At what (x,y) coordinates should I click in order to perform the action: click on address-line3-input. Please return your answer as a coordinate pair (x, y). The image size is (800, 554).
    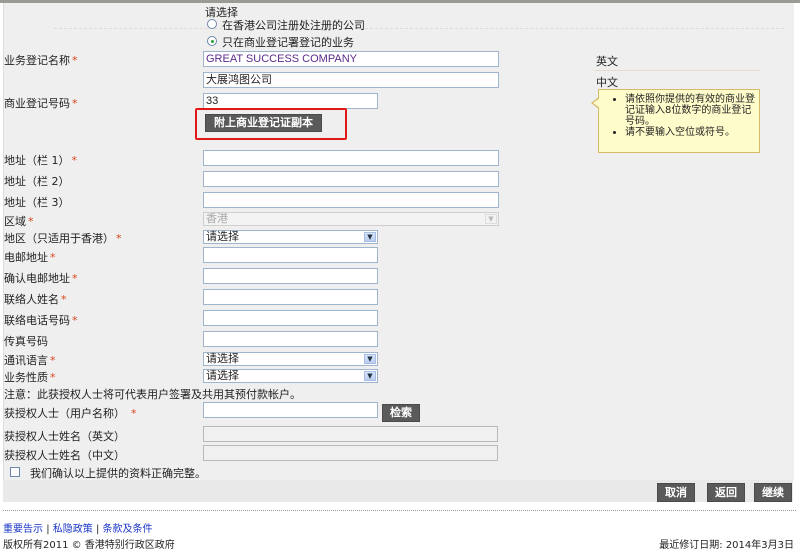
    Looking at the image, I should click on (351, 200).